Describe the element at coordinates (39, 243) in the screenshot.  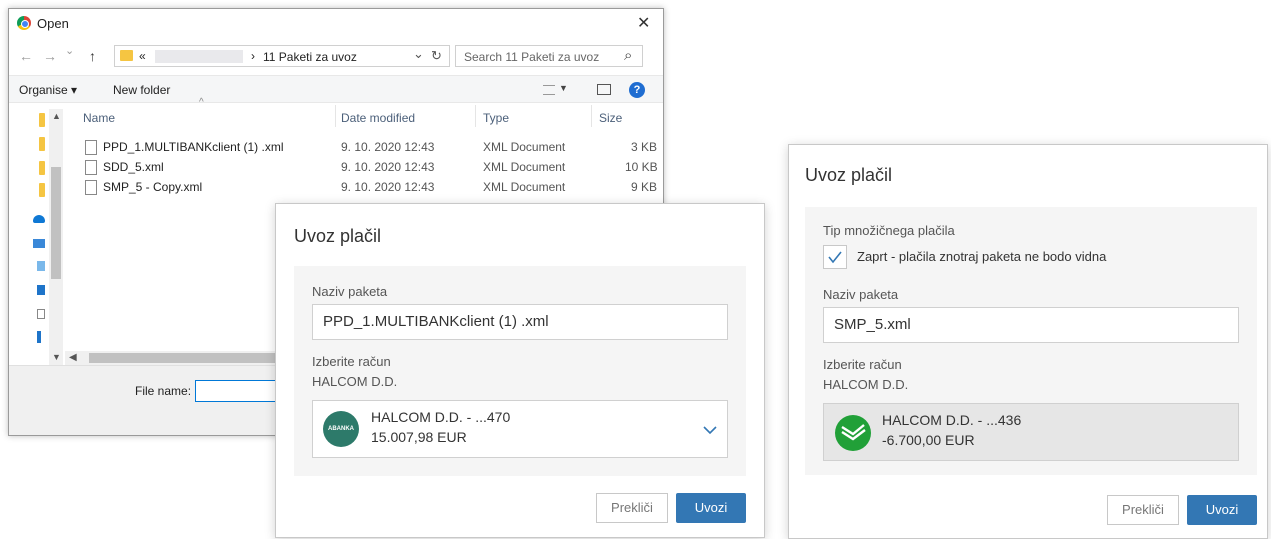
I see `this-pc-icon` at that location.